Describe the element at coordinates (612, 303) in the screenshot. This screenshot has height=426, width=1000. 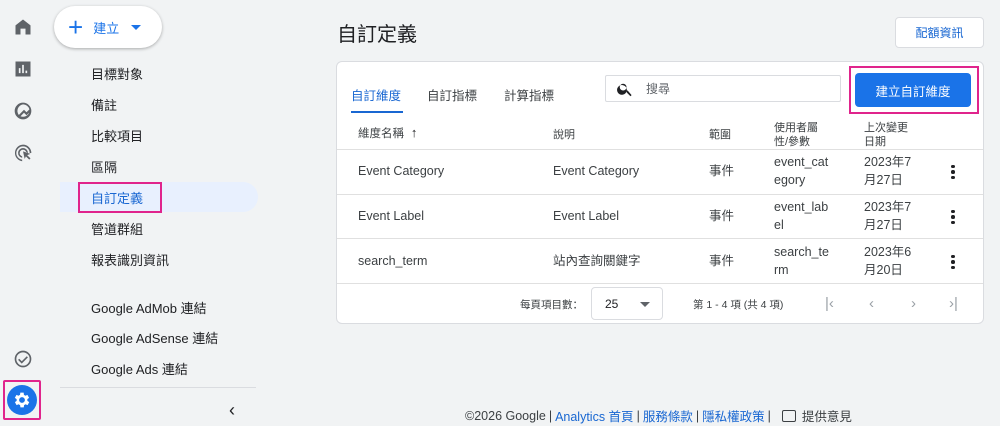
I see `rows-per-page-value: 25` at that location.